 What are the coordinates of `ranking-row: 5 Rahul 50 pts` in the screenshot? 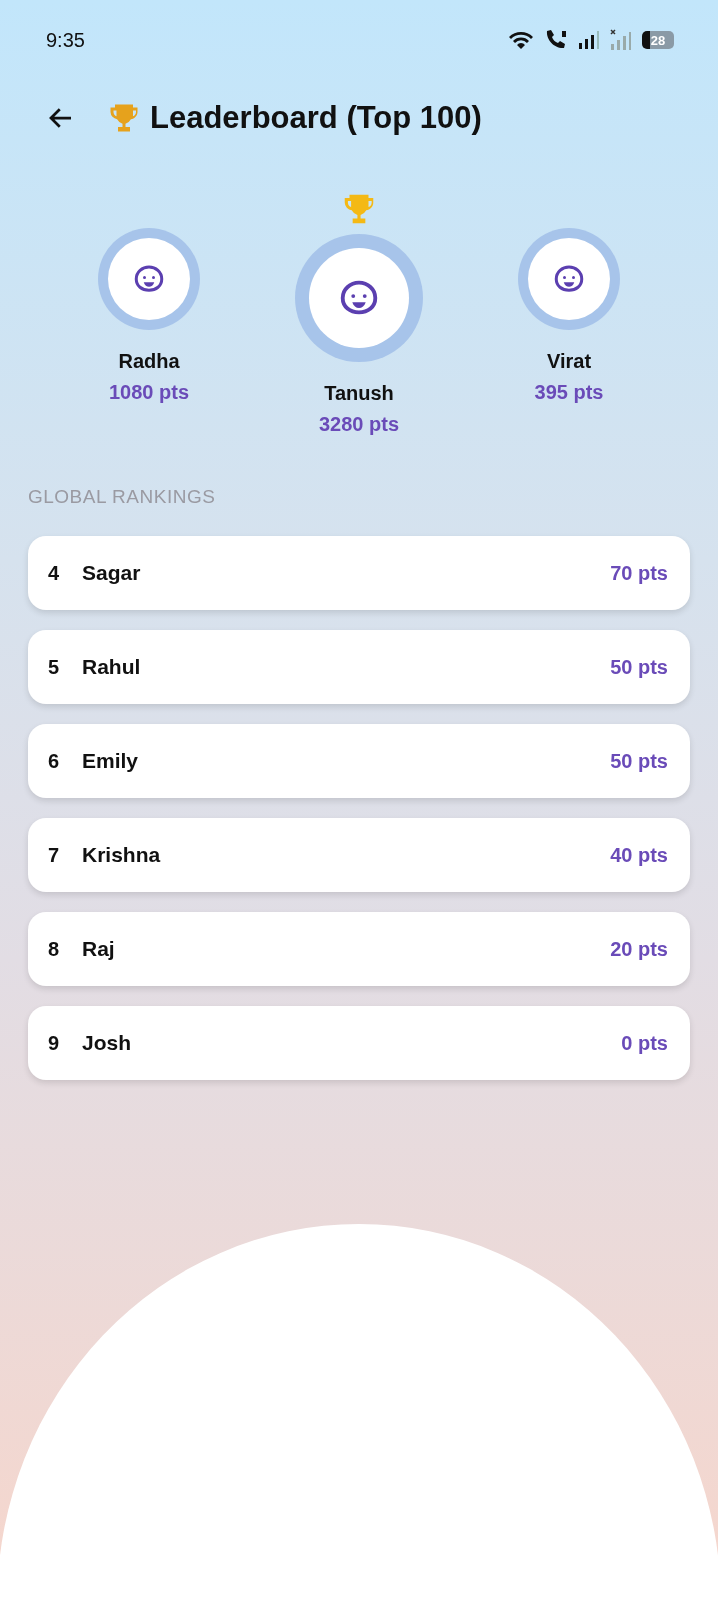 It's located at (359, 667).